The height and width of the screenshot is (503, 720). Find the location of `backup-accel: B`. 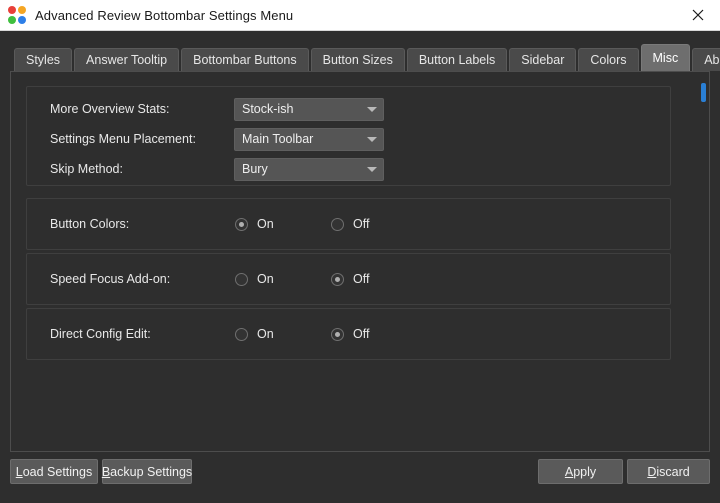

backup-accel: B is located at coordinates (106, 471).